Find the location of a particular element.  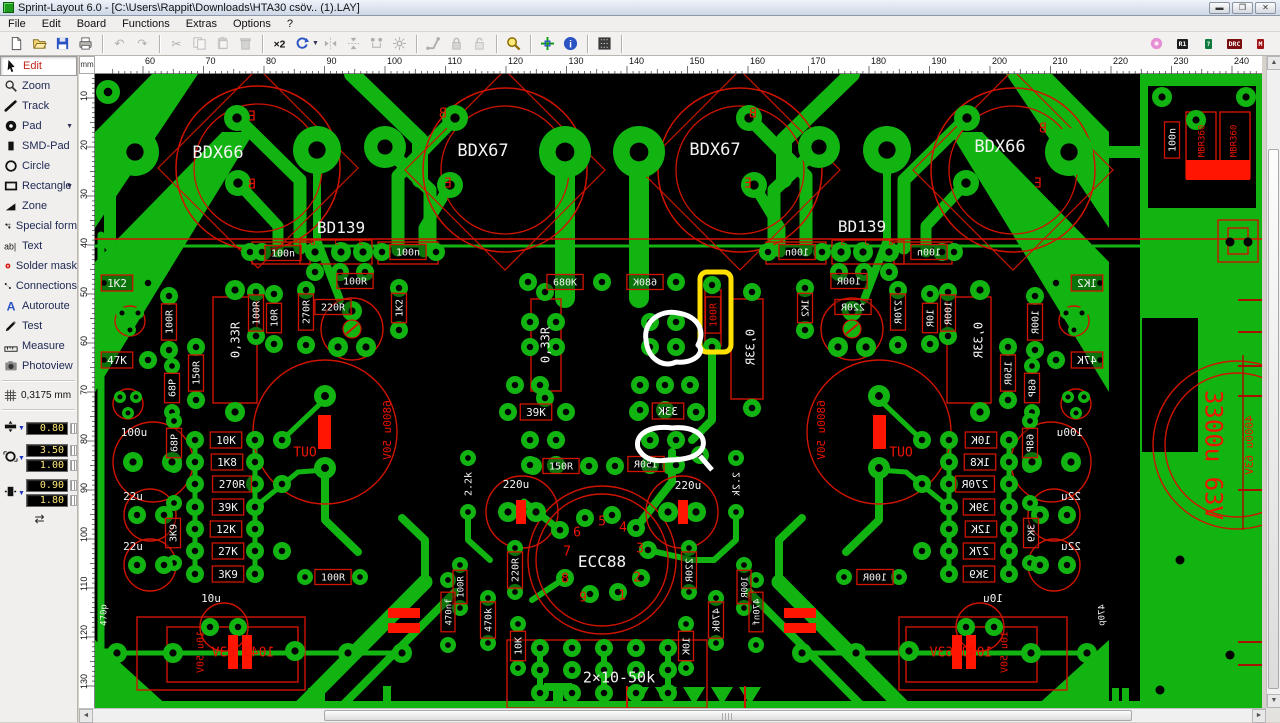

rotate-button is located at coordinates (302, 43).